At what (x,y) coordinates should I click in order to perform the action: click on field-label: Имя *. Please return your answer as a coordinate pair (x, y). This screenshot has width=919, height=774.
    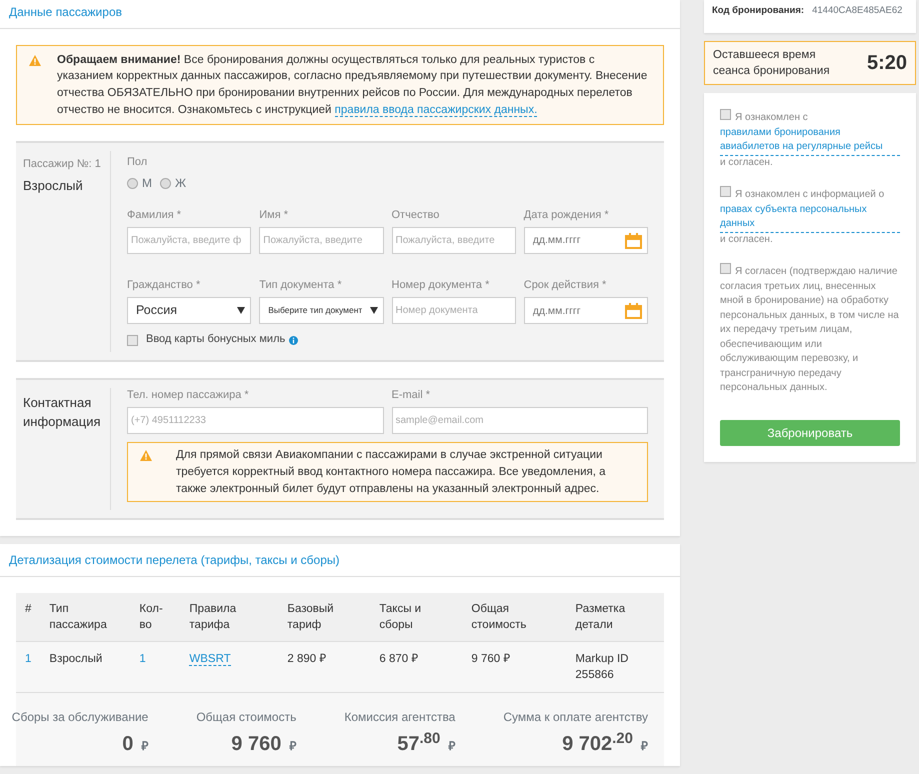
    Looking at the image, I should click on (274, 215).